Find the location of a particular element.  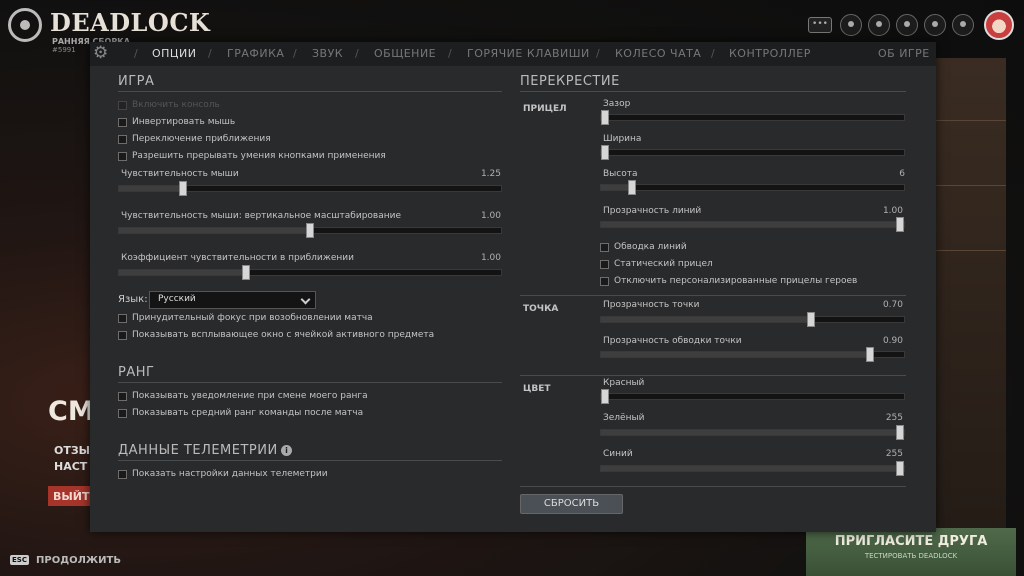

tab-social: ОБЩЕНИЕ is located at coordinates (405, 53).